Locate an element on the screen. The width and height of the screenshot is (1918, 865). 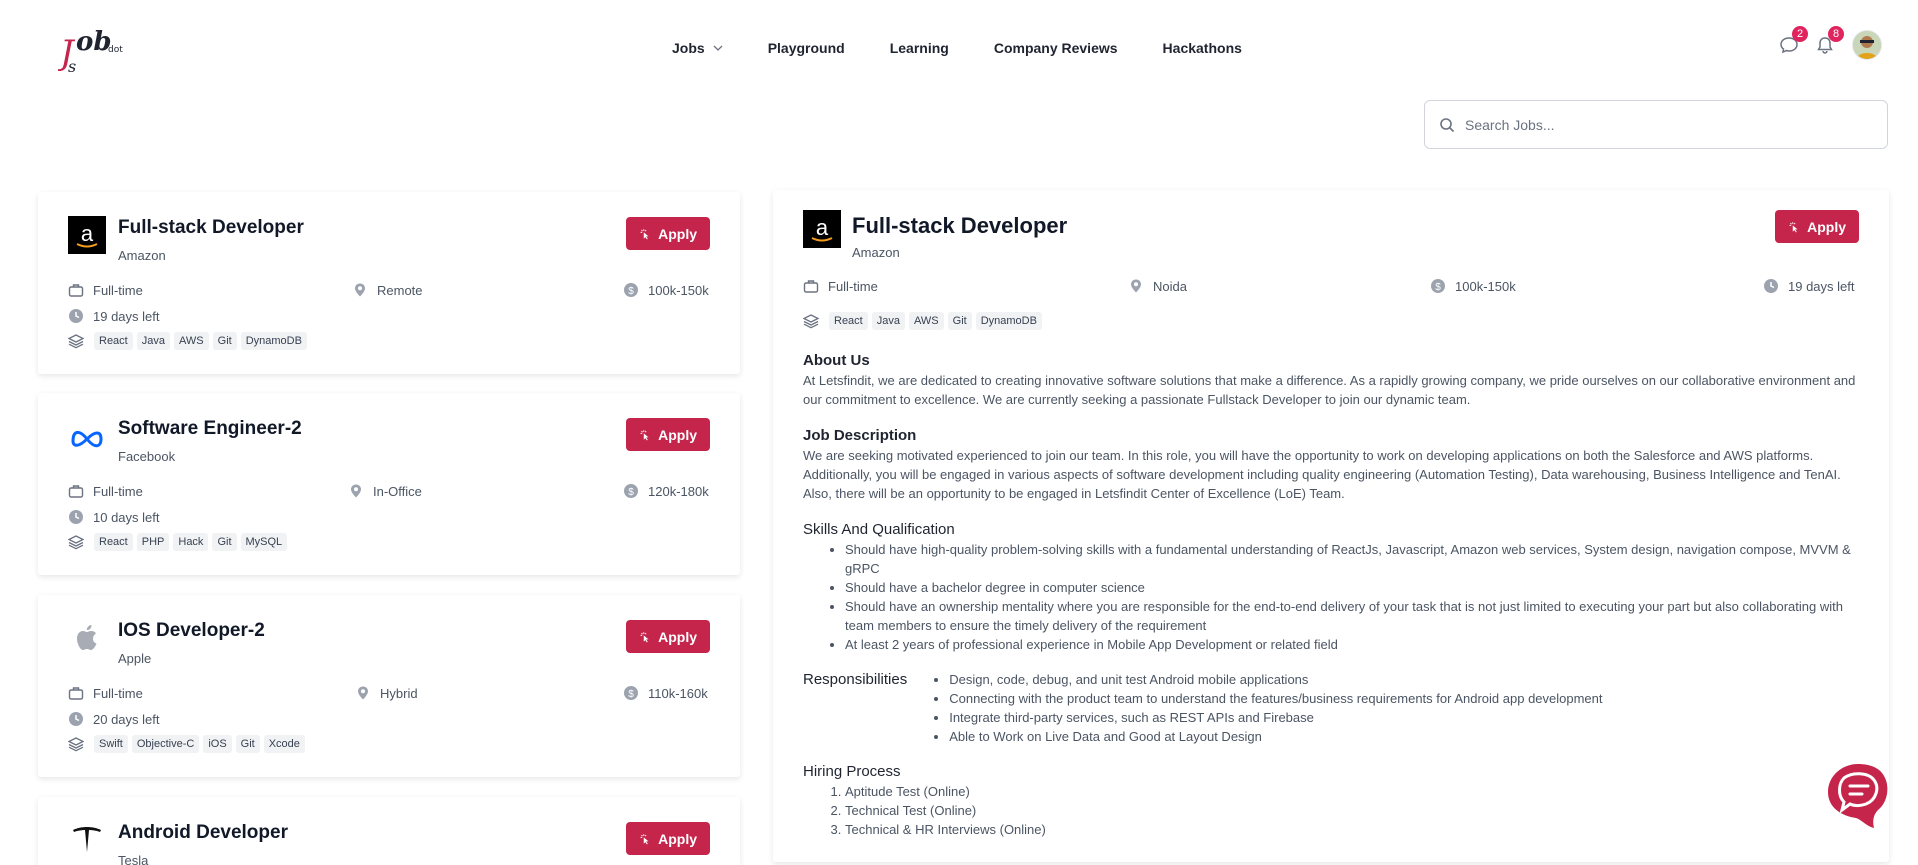
search-box is located at coordinates (1656, 124).